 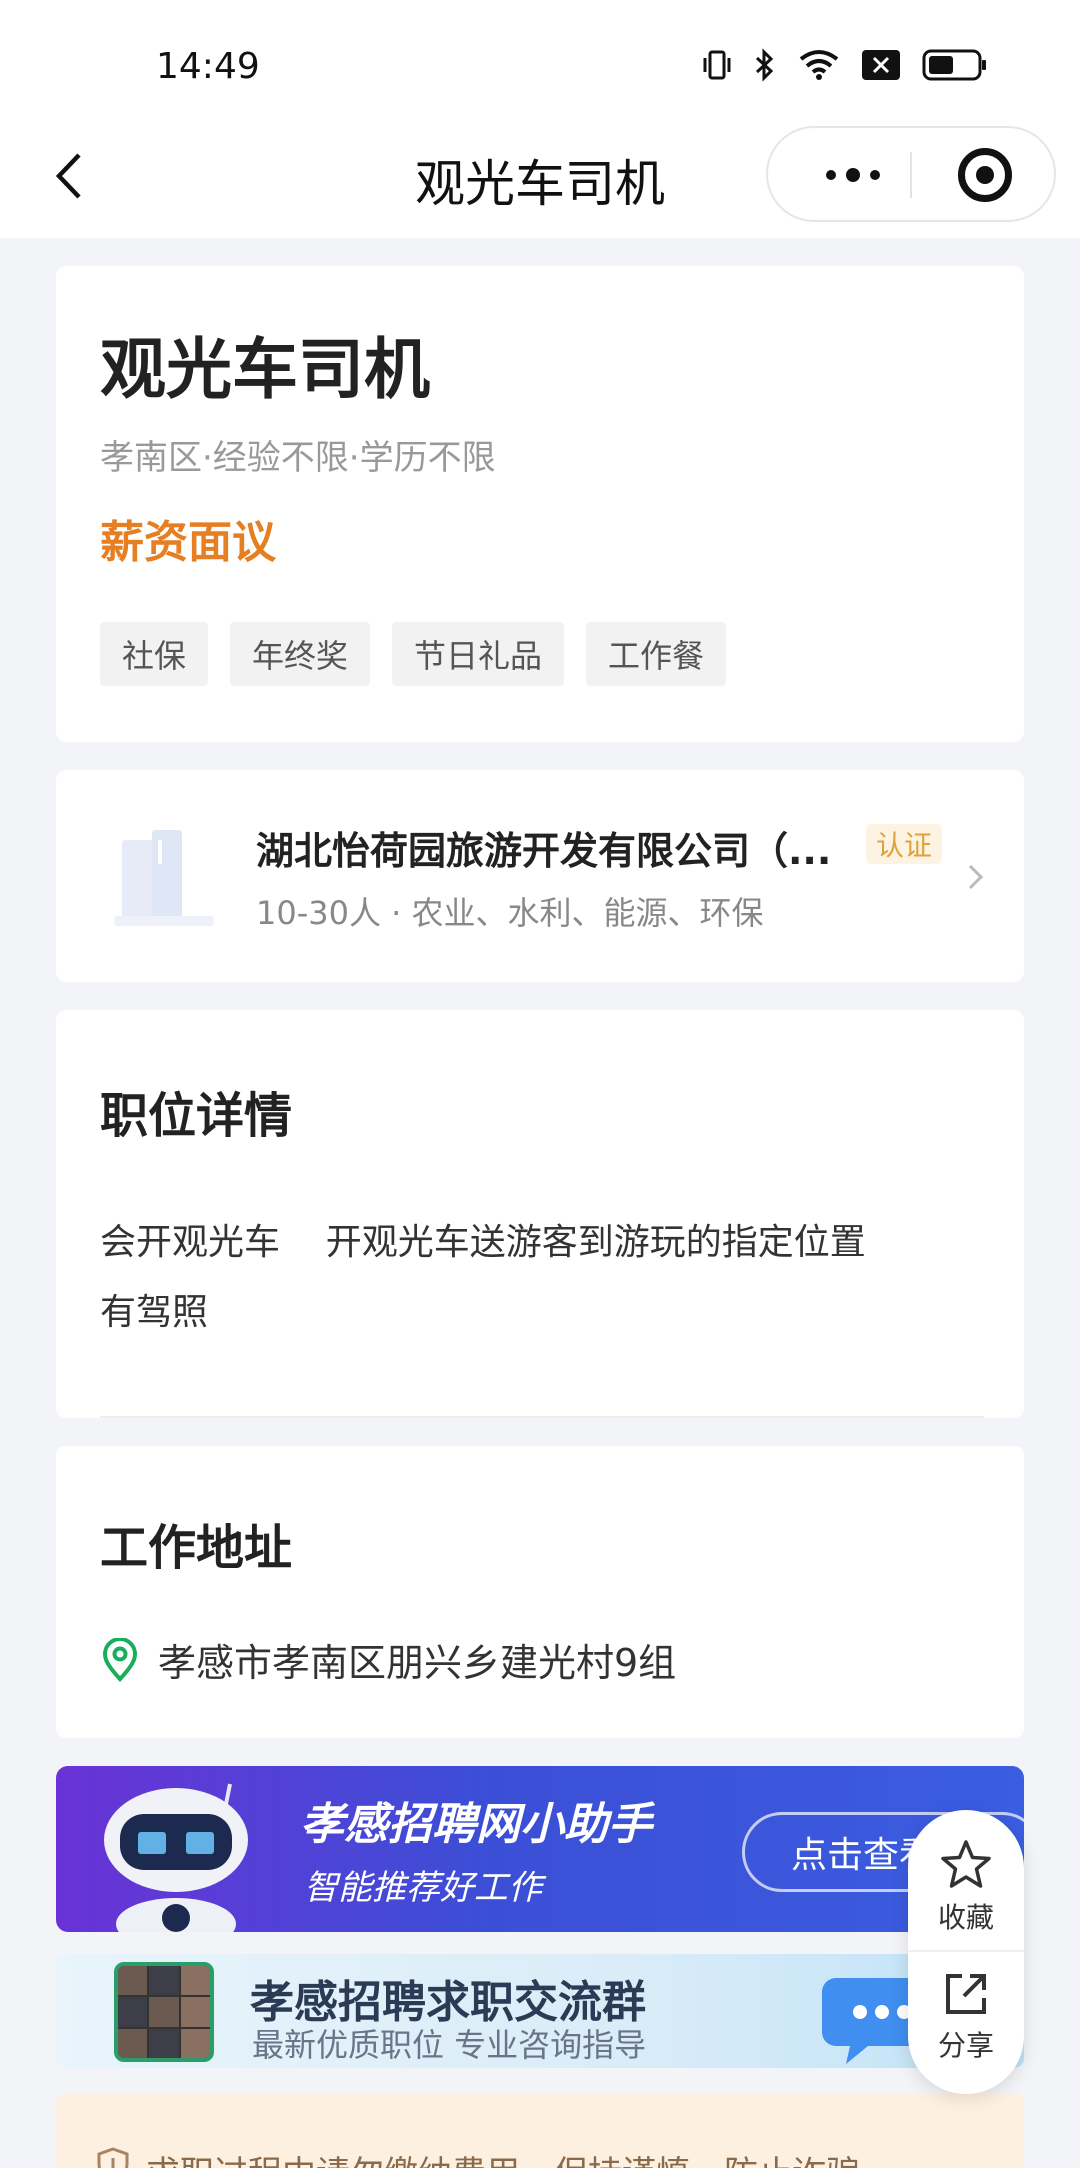 I want to click on capsule-divider, so click(x=911, y=175).